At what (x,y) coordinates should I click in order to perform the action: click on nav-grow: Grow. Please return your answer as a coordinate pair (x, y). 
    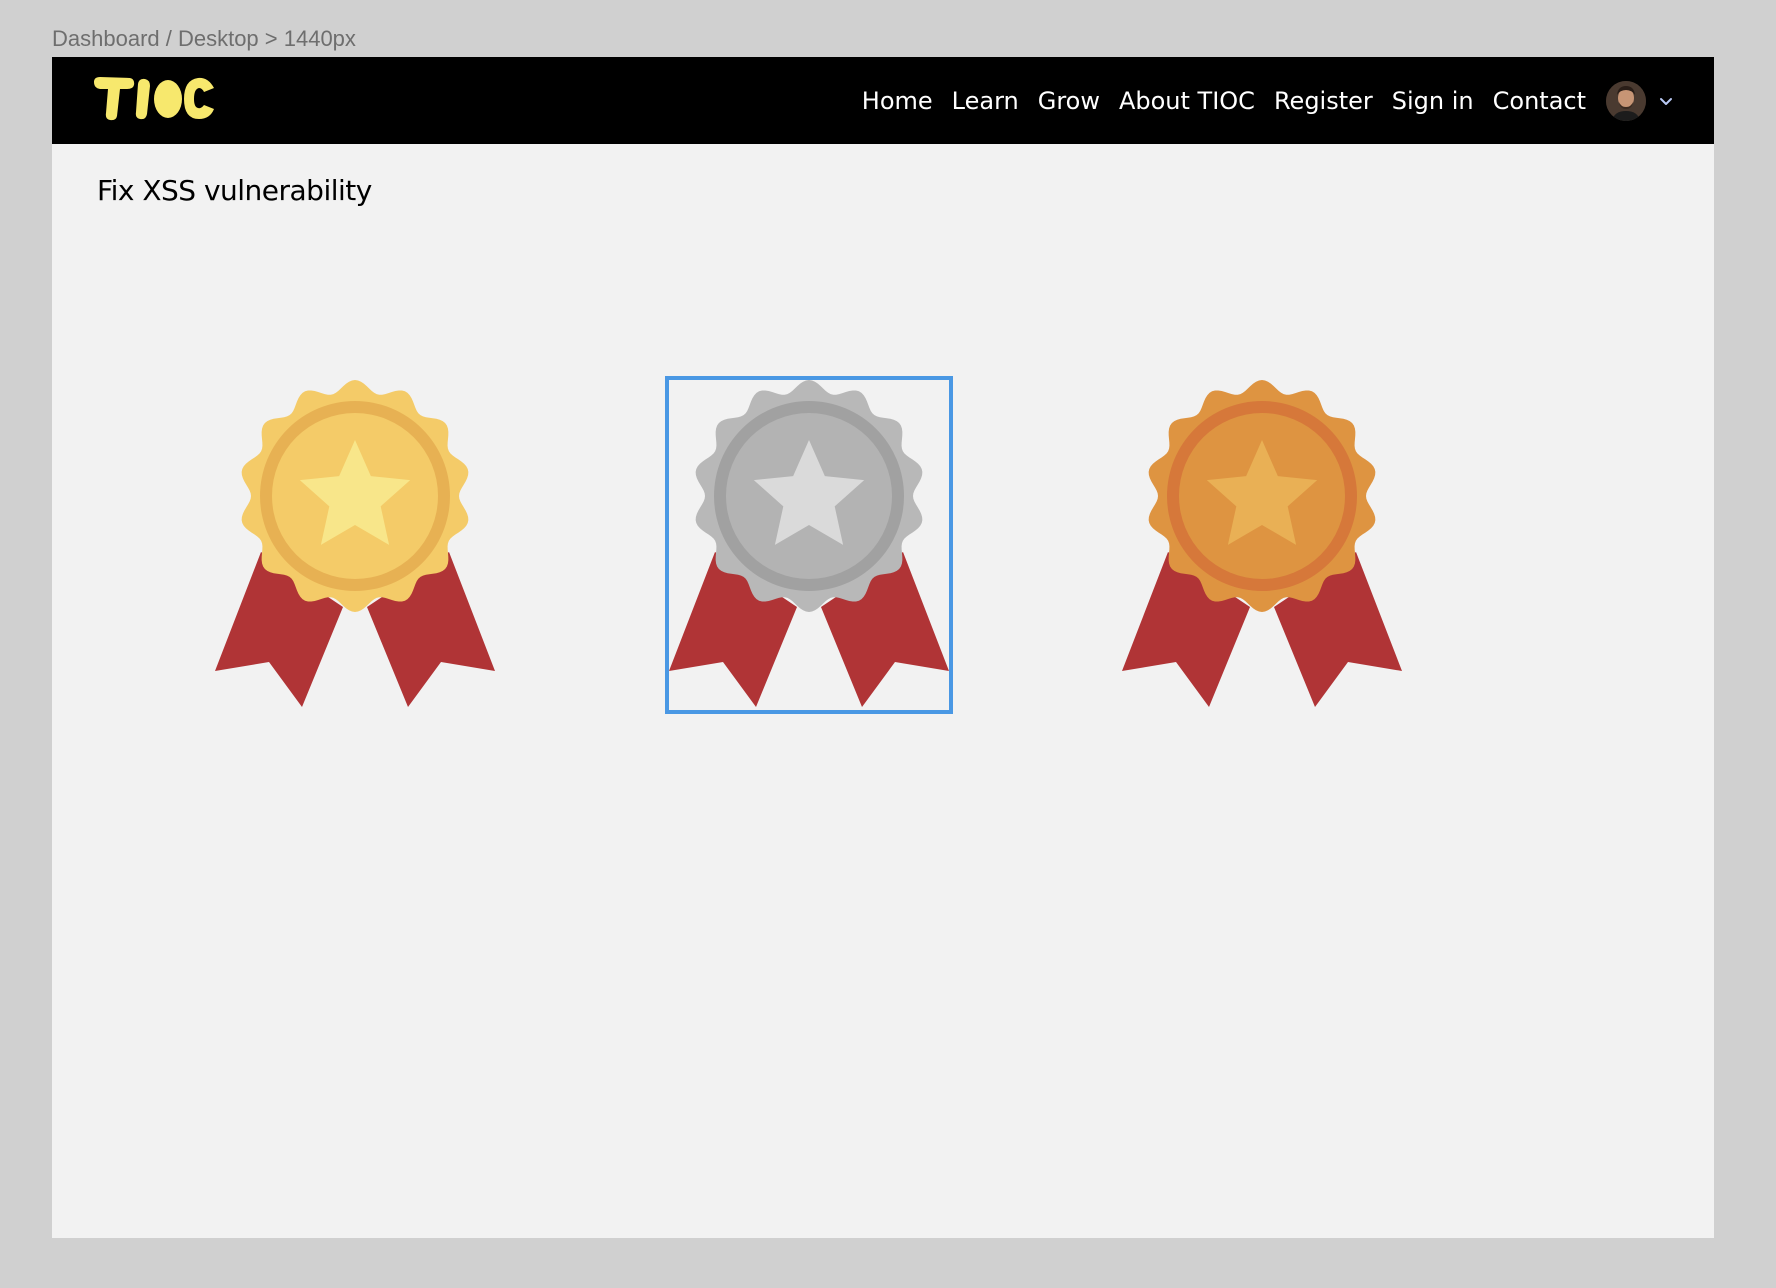
    Looking at the image, I should click on (1069, 101).